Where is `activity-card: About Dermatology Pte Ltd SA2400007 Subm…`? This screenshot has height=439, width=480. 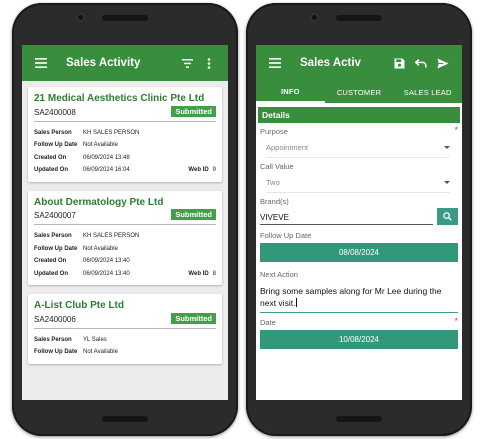
activity-card: About Dermatology Pte Ltd SA2400007 Subm… is located at coordinates (125, 237).